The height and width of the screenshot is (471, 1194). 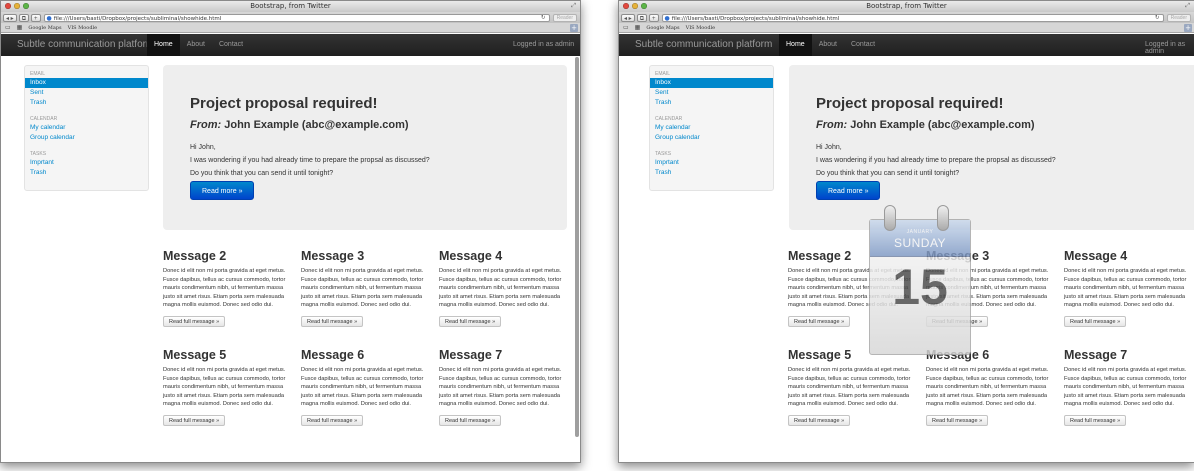 I want to click on message-card-title: Message 4, so click(x=1096, y=256).